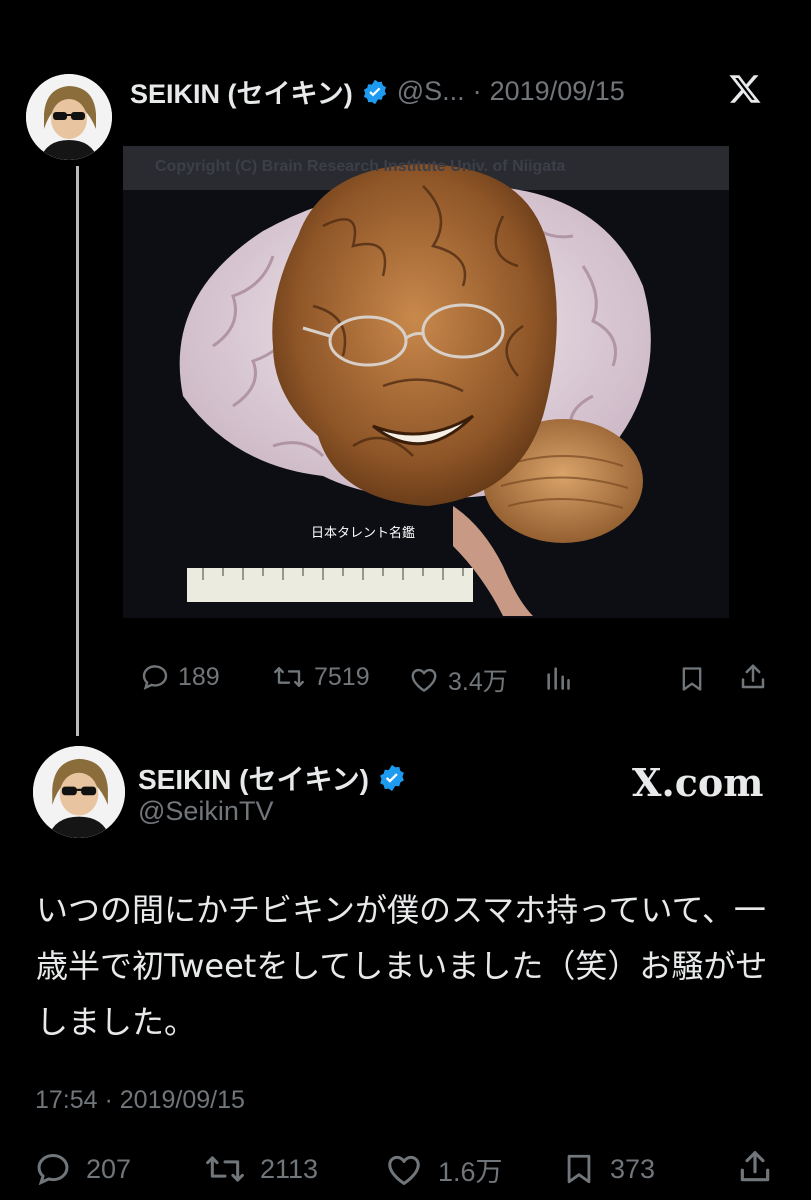  I want to click on like-button: 1.6万, so click(443, 1169).